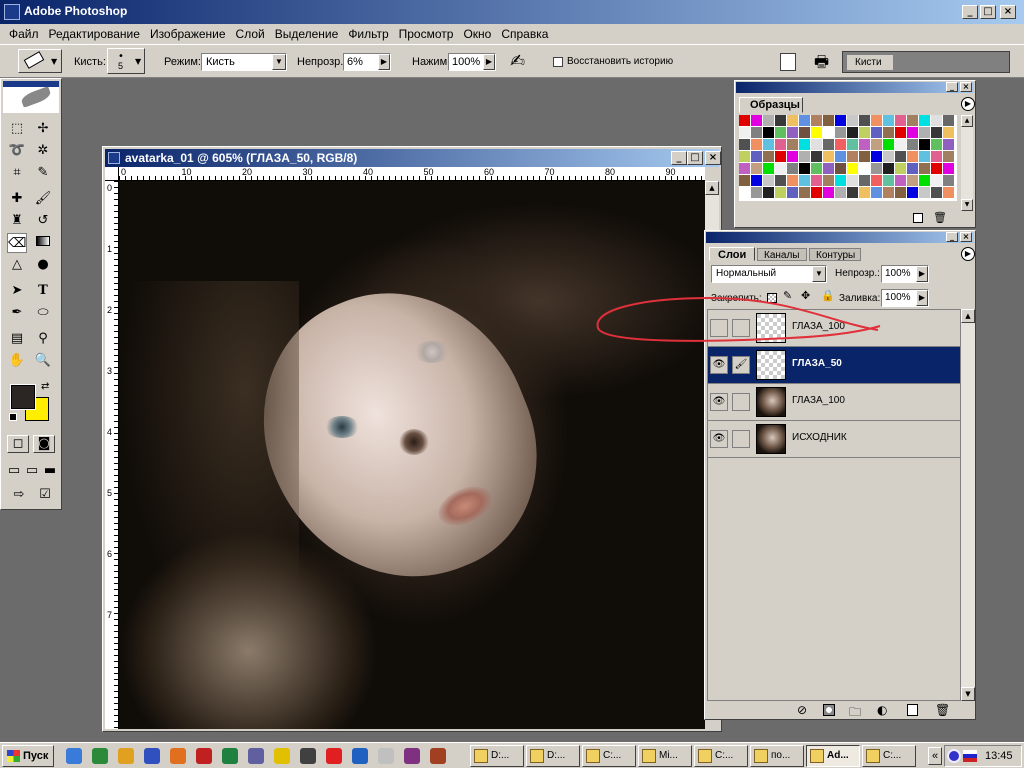 The height and width of the screenshot is (768, 1024). What do you see at coordinates (882, 710) in the screenshot?
I see `adjustment-layer-icon: ◐` at bounding box center [882, 710].